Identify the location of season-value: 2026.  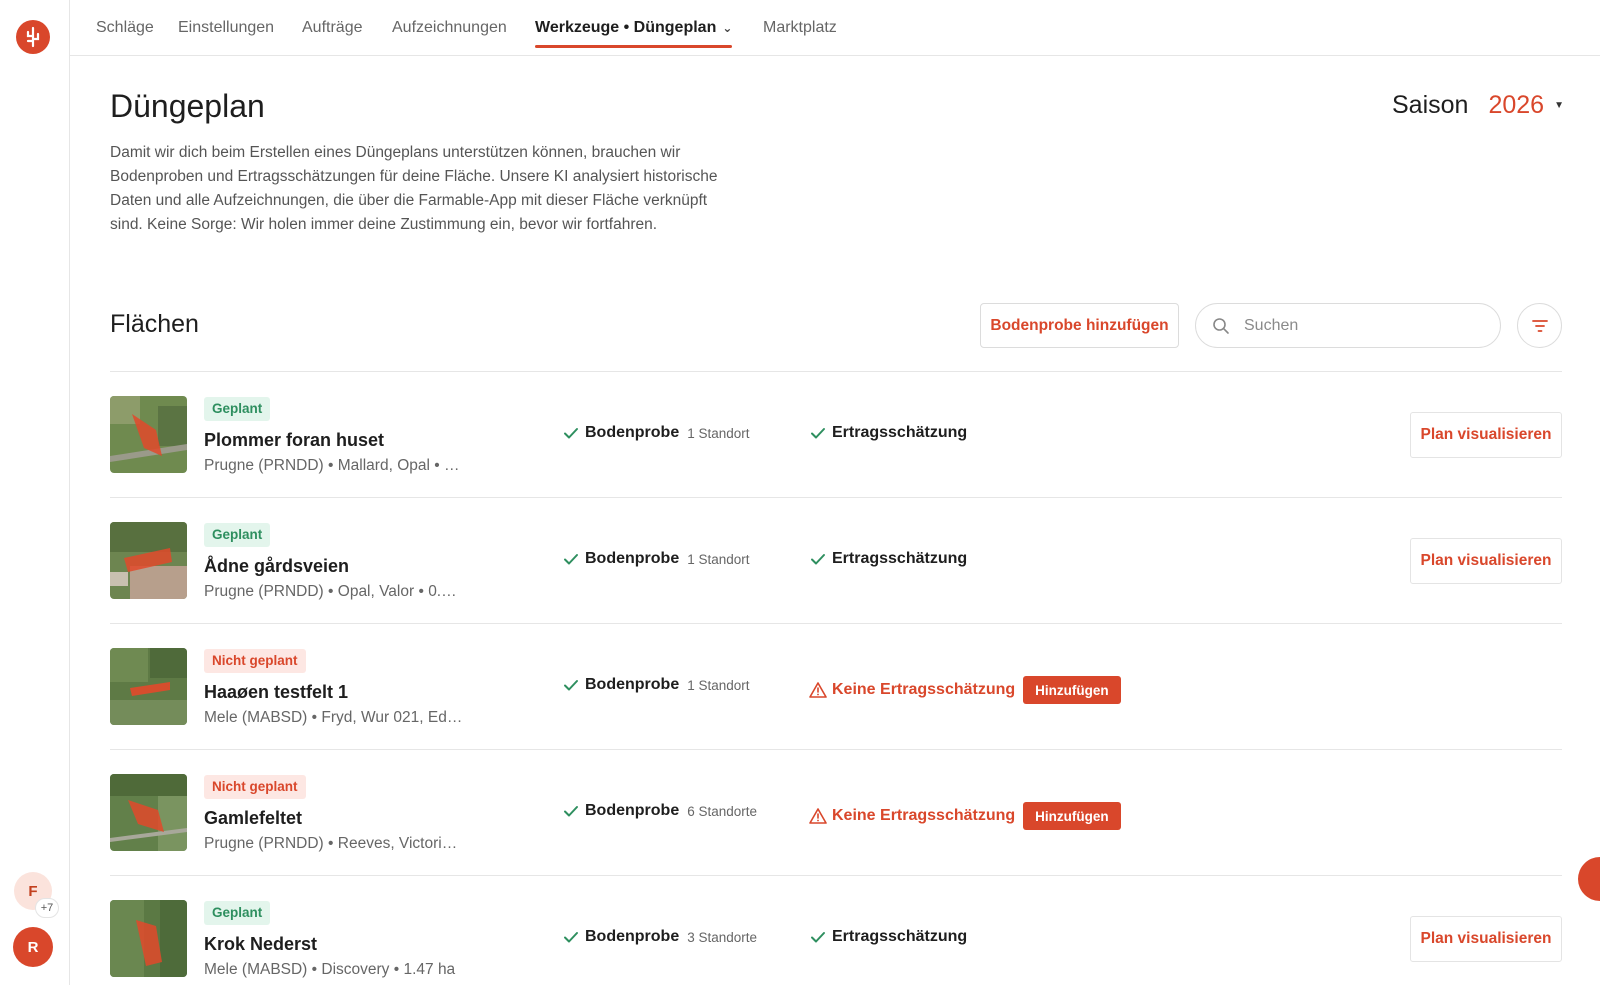
(1516, 104).